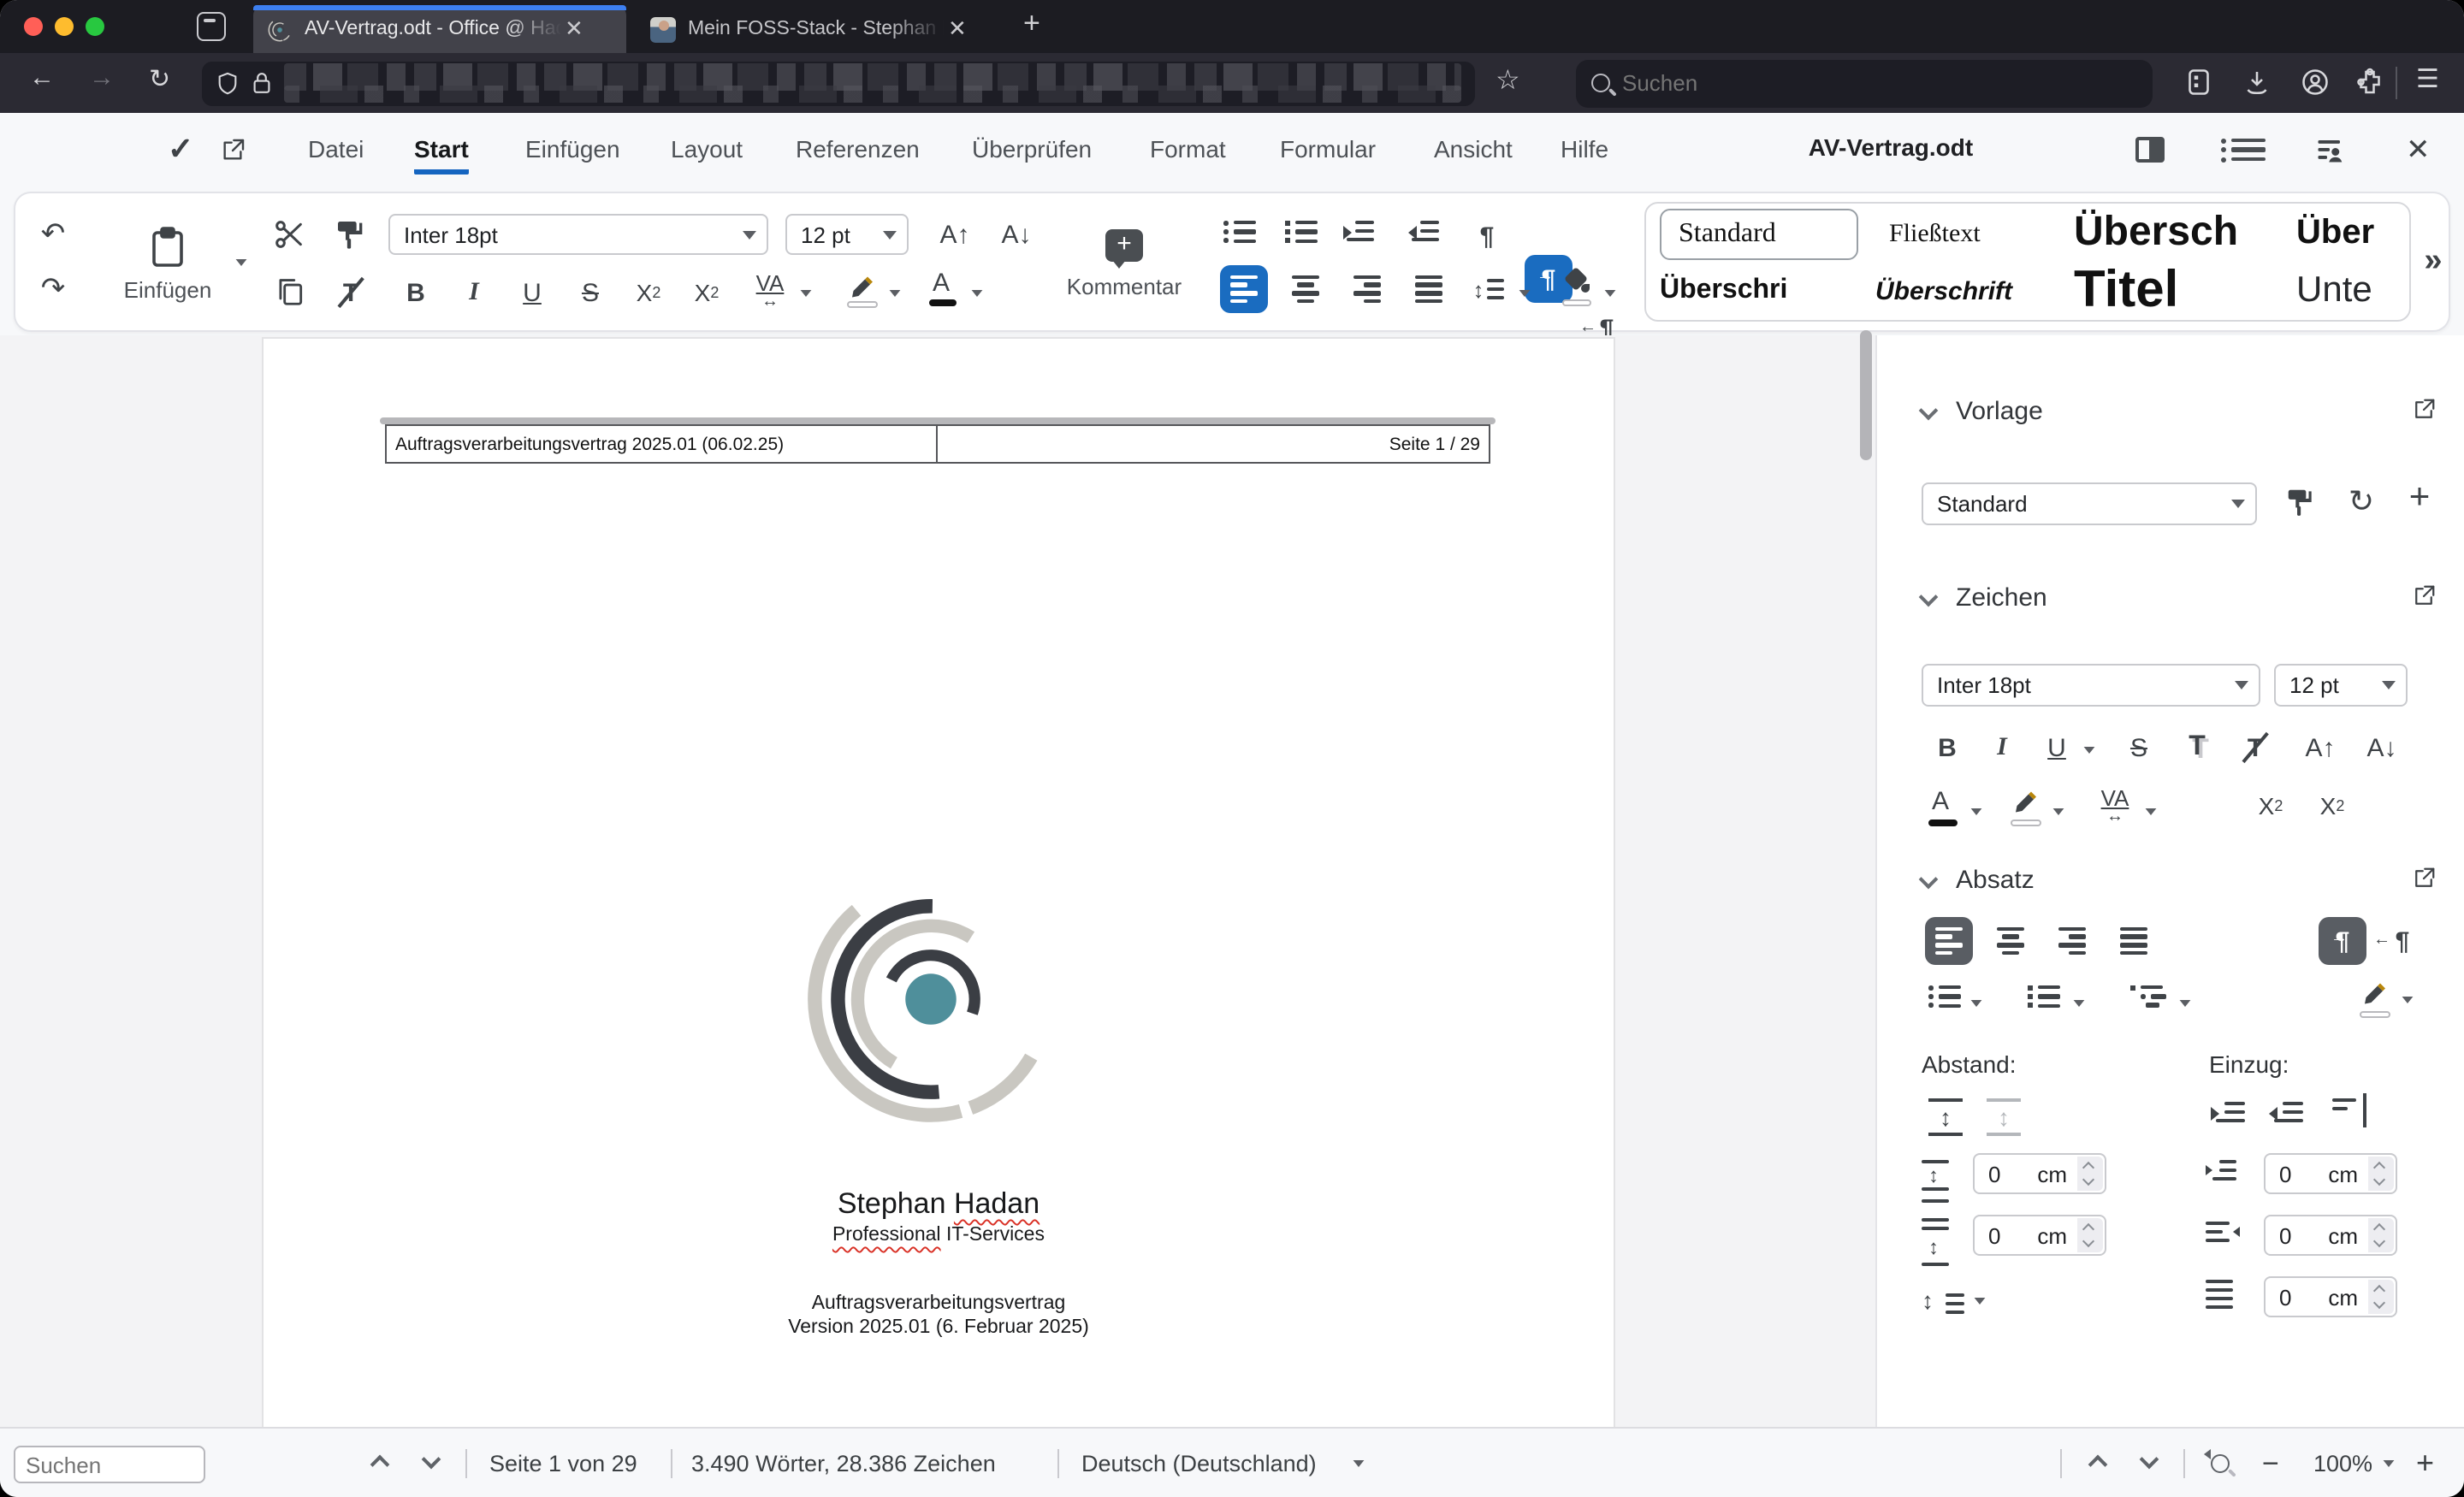 The height and width of the screenshot is (1497, 2464). I want to click on sidebar-highlight-icon, so click(2026, 806).